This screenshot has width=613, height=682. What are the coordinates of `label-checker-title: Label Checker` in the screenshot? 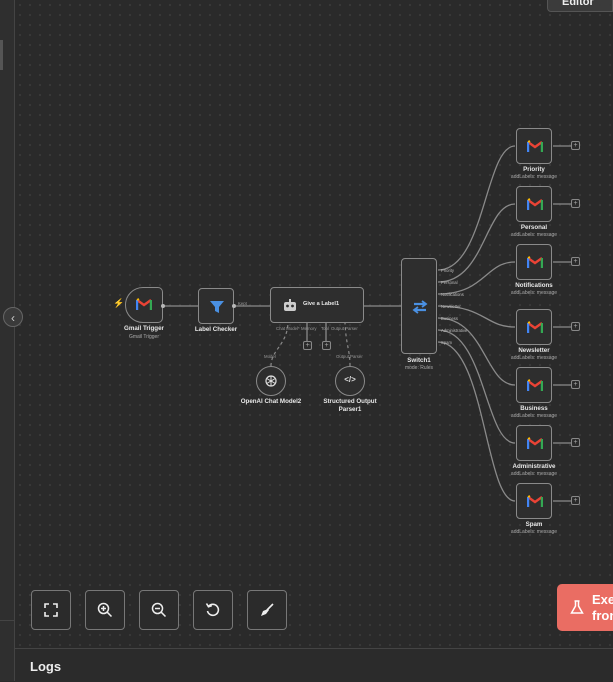 It's located at (216, 329).